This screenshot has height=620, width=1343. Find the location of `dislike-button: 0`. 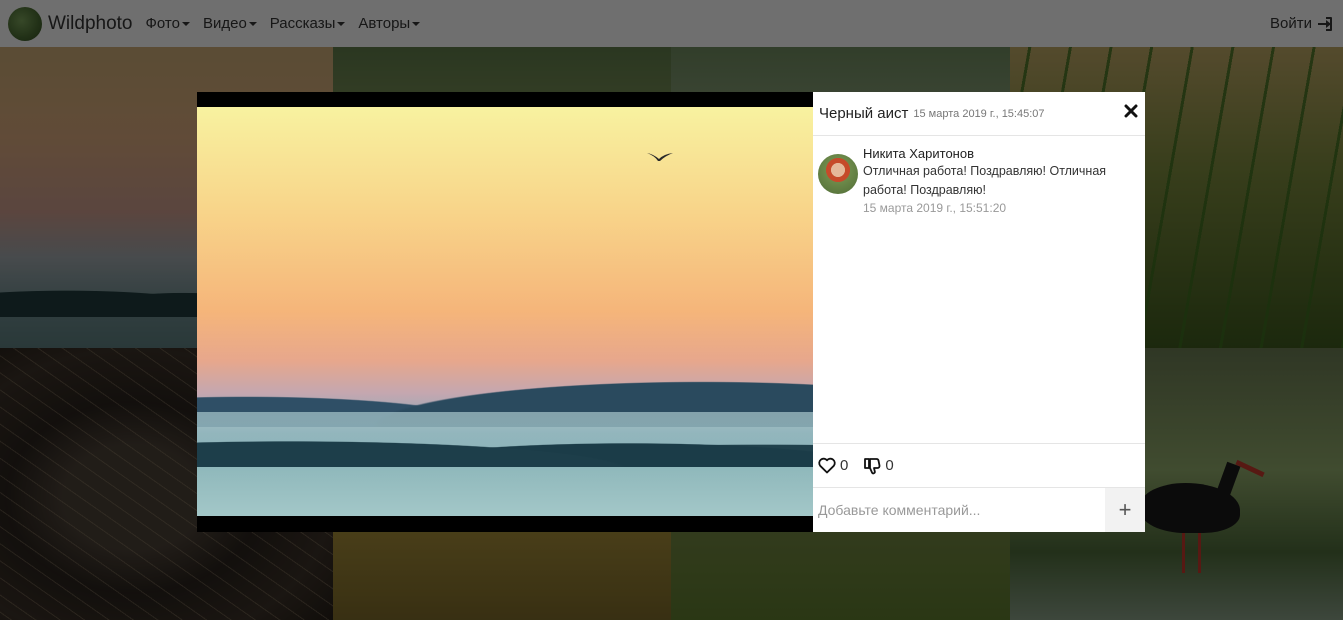

dislike-button: 0 is located at coordinates (878, 466).